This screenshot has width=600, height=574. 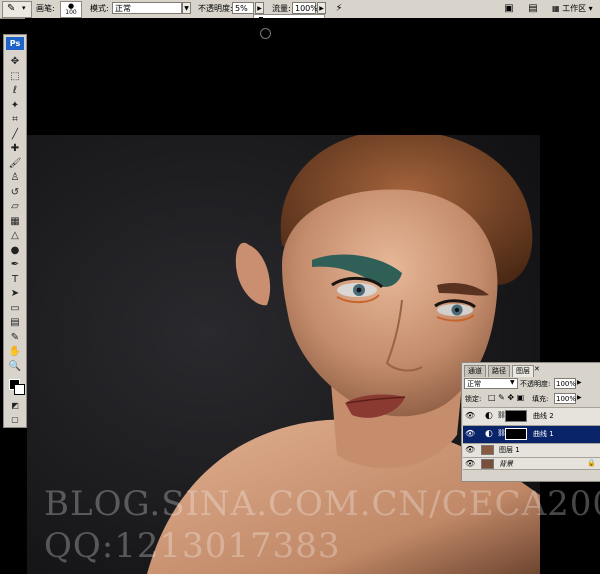 What do you see at coordinates (15, 309) in the screenshot?
I see `shape-tool-icon: ▭` at bounding box center [15, 309].